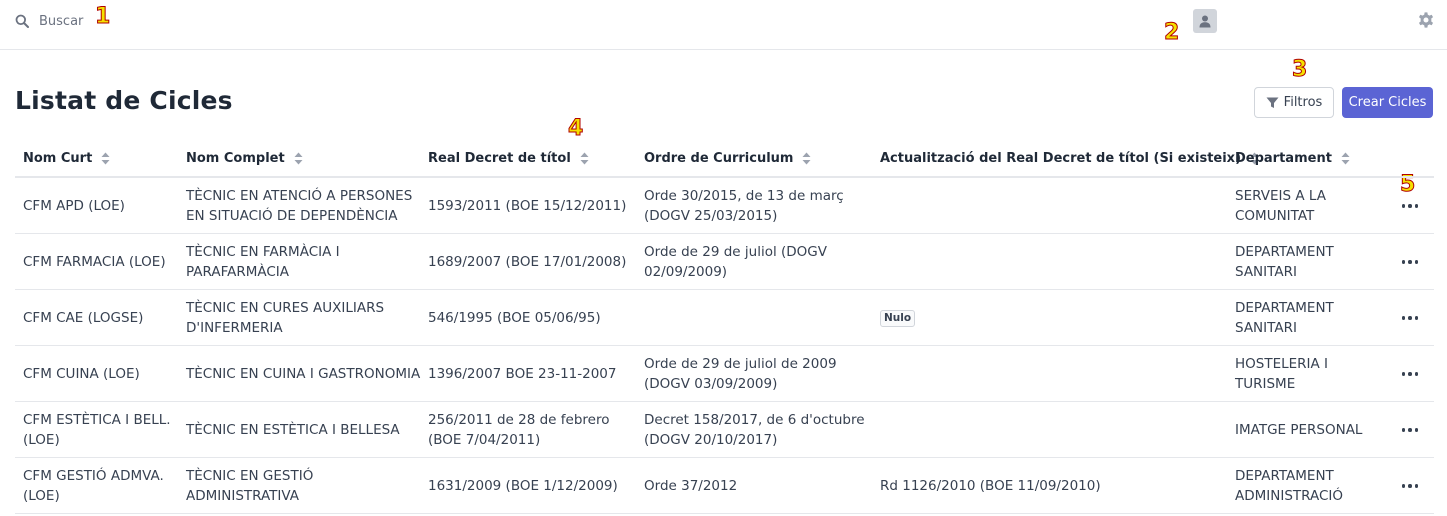  Describe the element at coordinates (81, 374) in the screenshot. I see `cell-text: CFM CUINA (LOE)` at that location.